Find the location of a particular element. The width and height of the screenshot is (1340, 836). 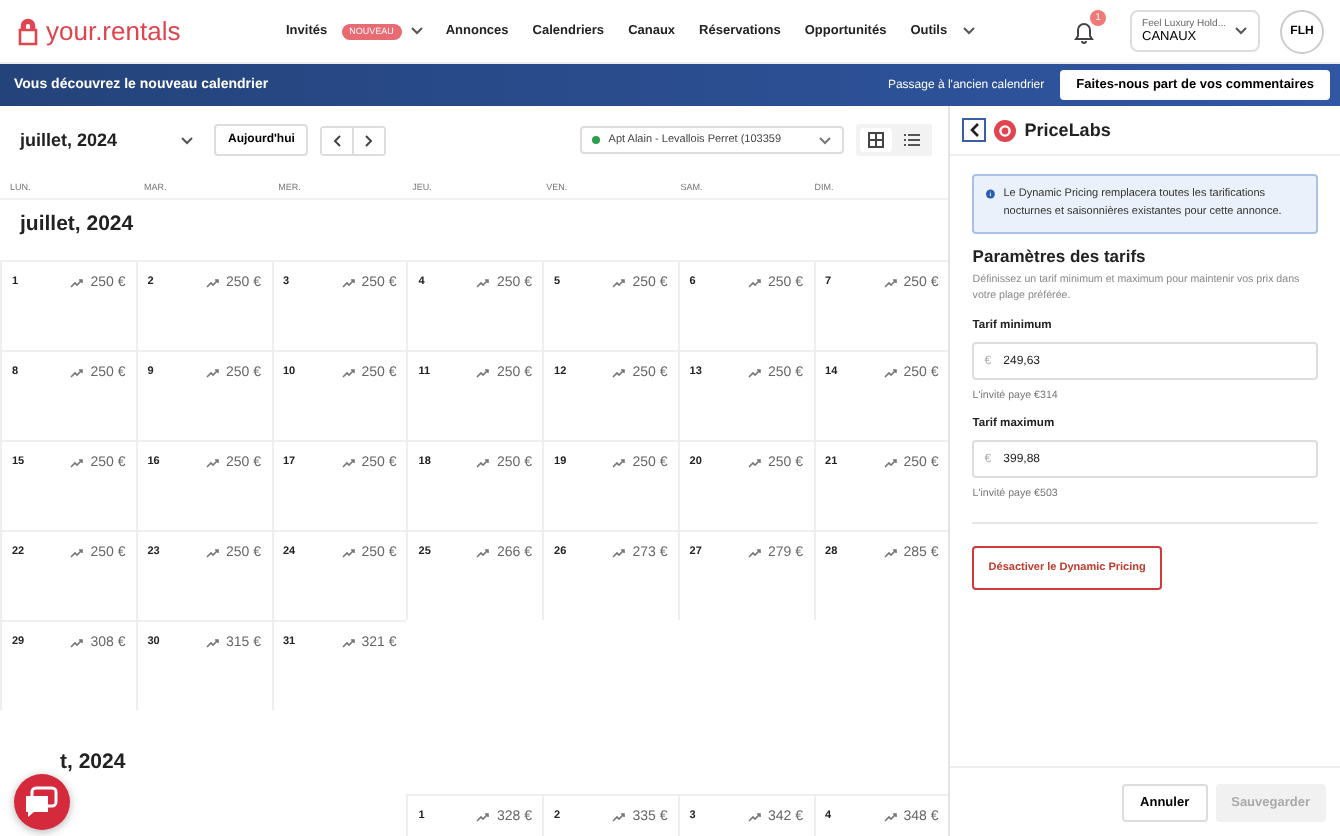

bell-icon is located at coordinates (1084, 31).